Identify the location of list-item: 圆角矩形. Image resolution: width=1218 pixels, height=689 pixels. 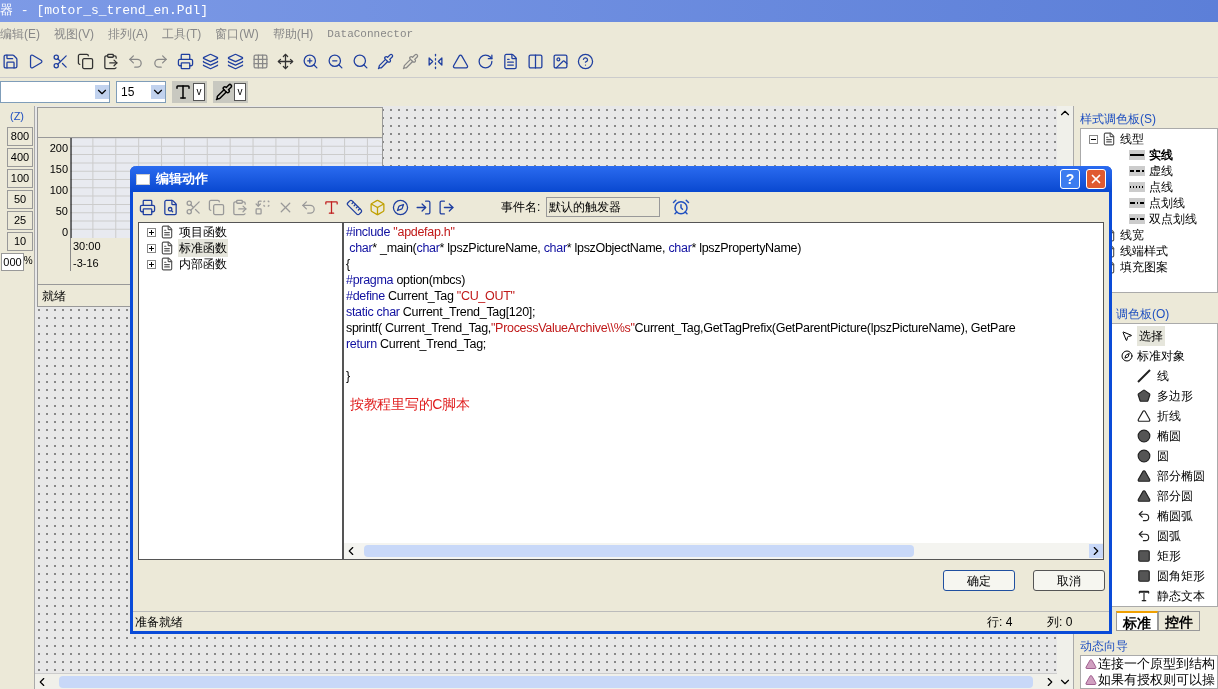
(1181, 575).